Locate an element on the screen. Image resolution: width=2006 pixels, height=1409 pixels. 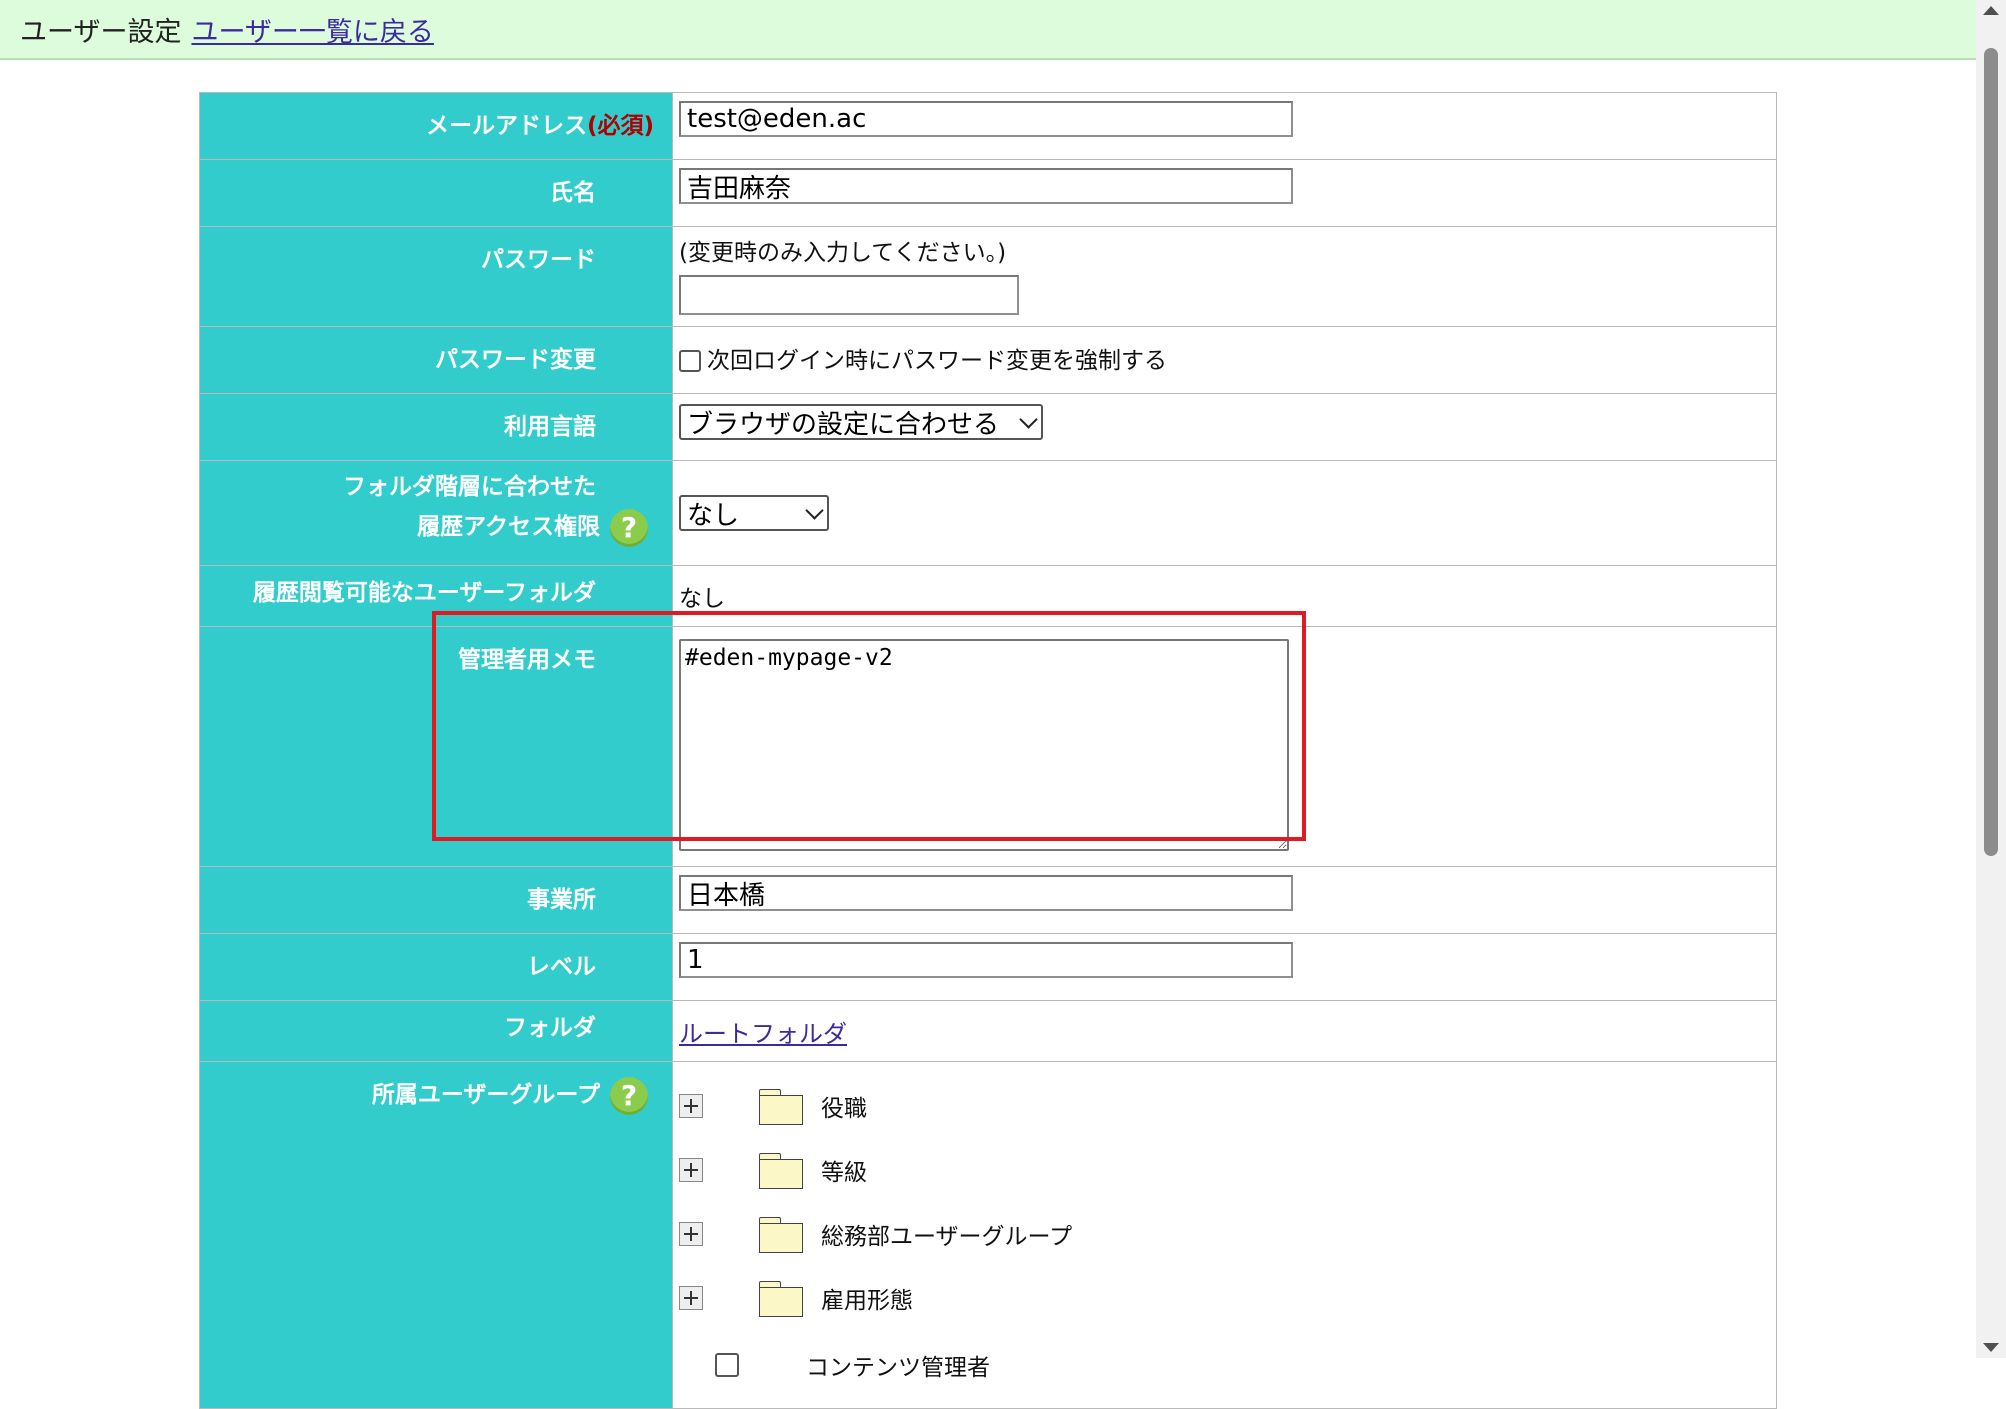
password-change-value-cell: 次回ログイン時にパスワード変更を強制する is located at coordinates (1224, 360).